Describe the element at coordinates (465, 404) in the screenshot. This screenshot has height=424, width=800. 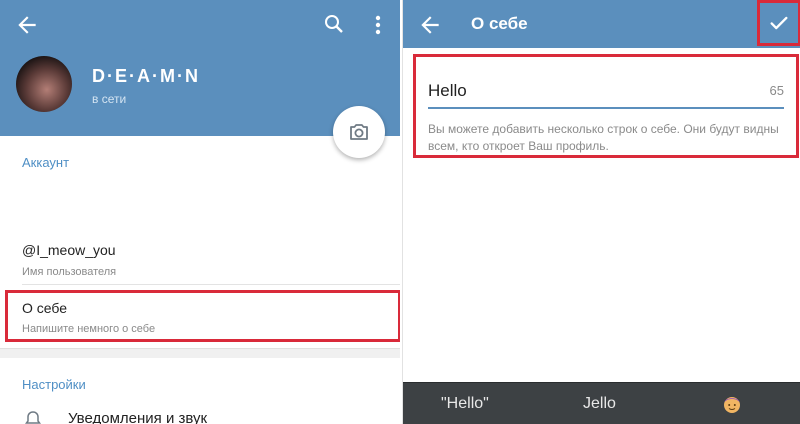
I see `suggestion-item: "Hello"` at that location.